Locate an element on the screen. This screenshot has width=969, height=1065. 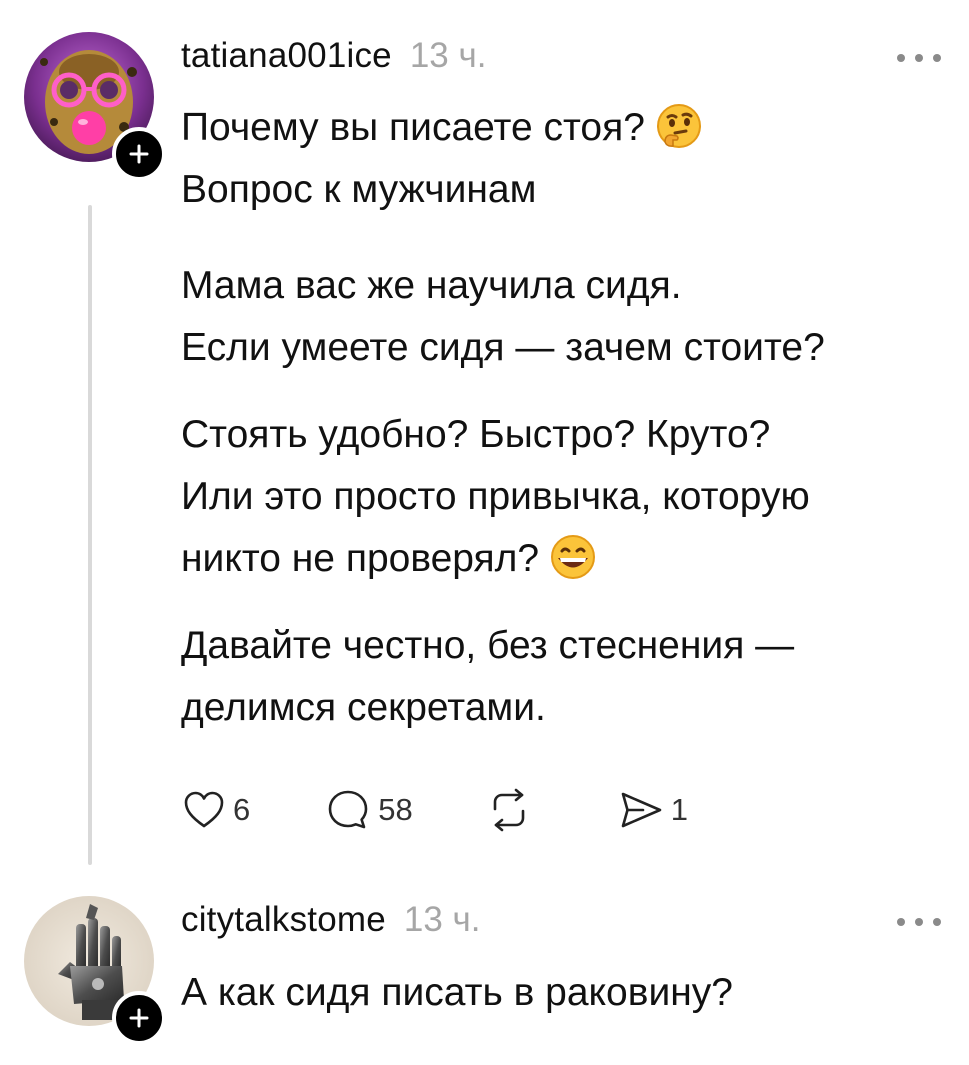
text-line: делимся секретами. is located at coordinates (363, 707).